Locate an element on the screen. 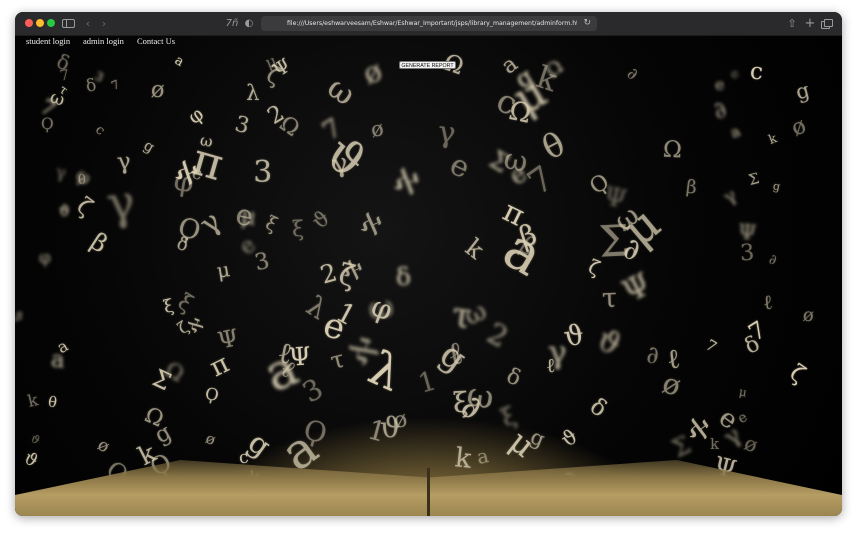  background-glyph: π is located at coordinates (219, 365).